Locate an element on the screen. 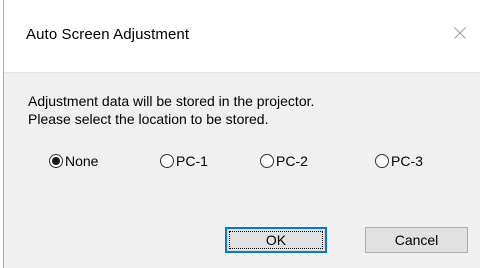  focus-ring is located at coordinates (276, 240).